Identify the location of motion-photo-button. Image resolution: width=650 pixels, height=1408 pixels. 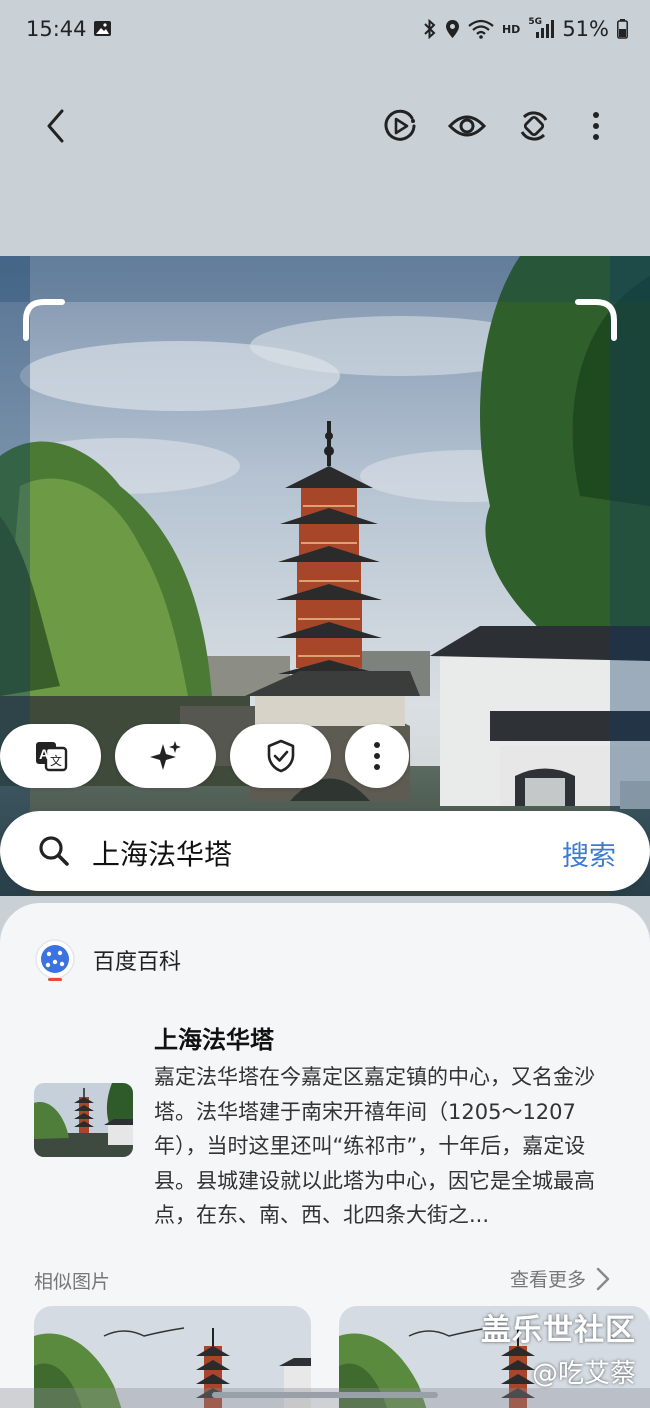
(400, 126).